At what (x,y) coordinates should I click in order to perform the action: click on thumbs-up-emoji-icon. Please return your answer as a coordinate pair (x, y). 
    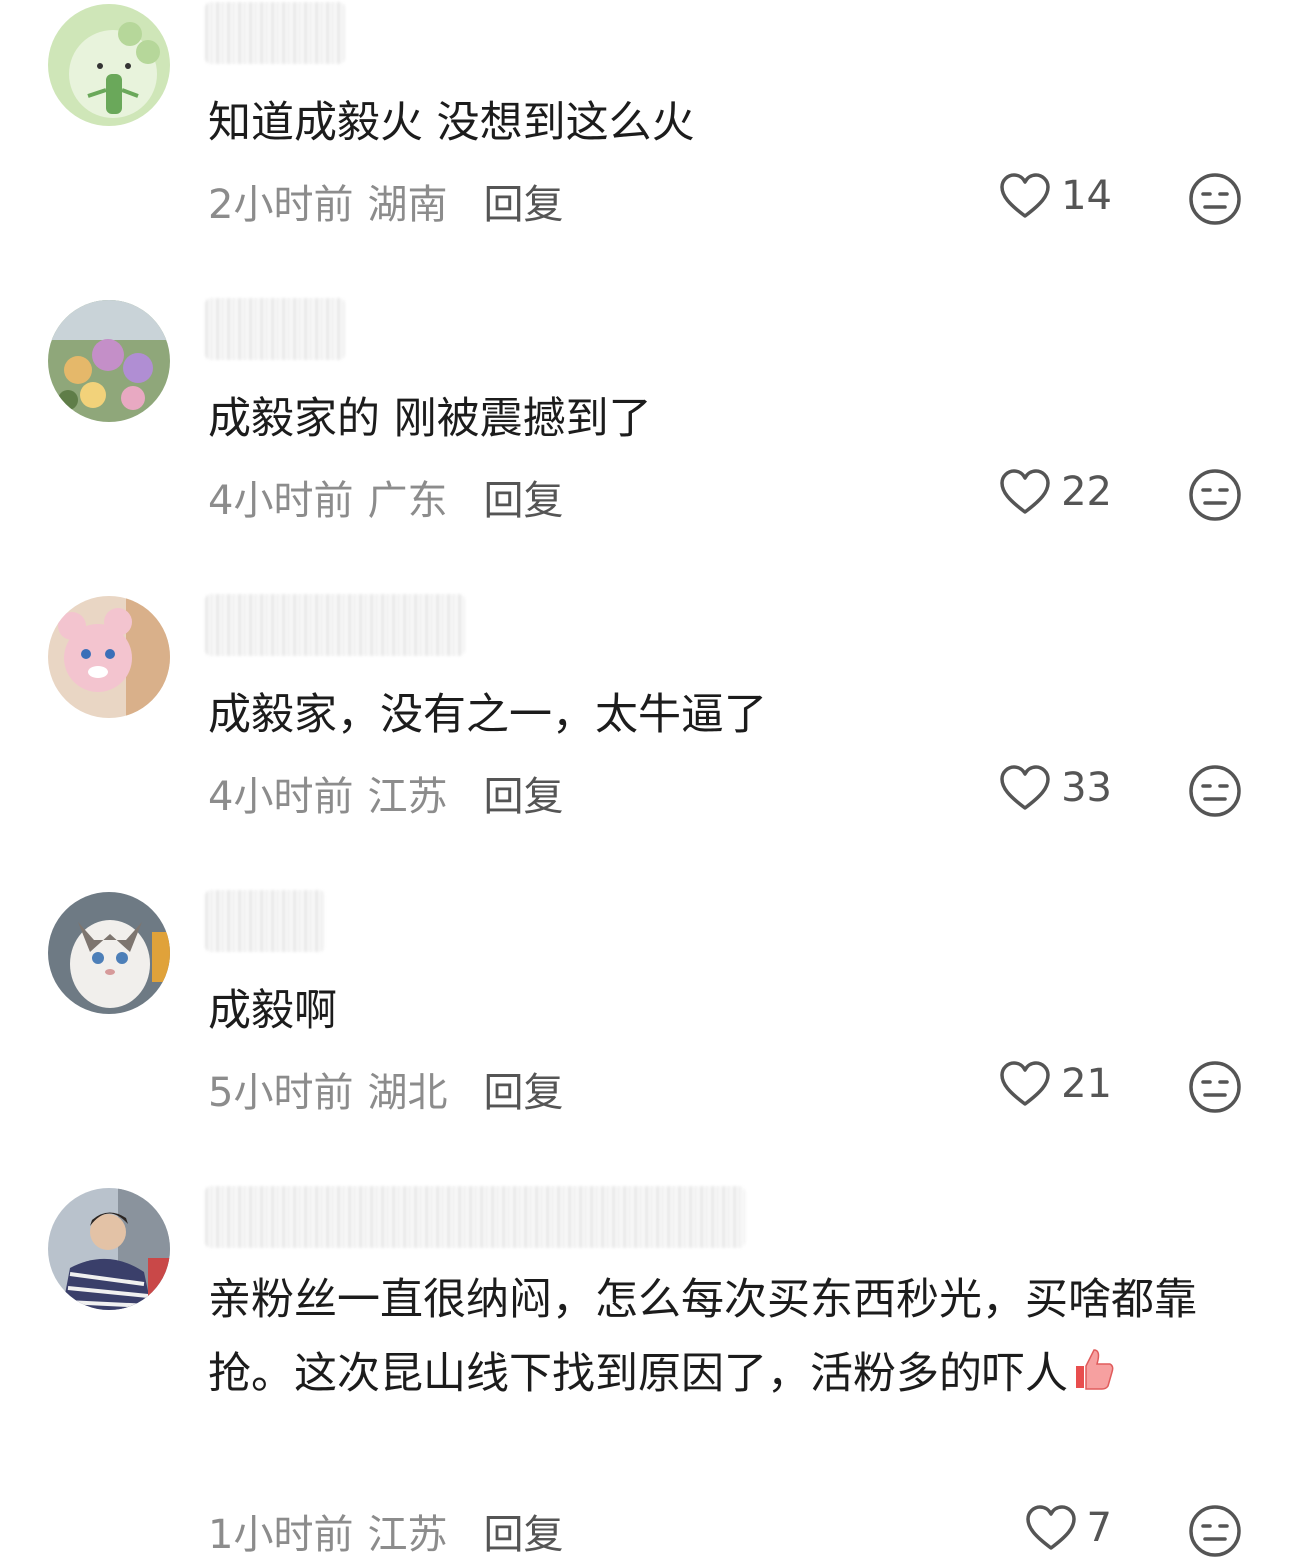
    Looking at the image, I should click on (1095, 1369).